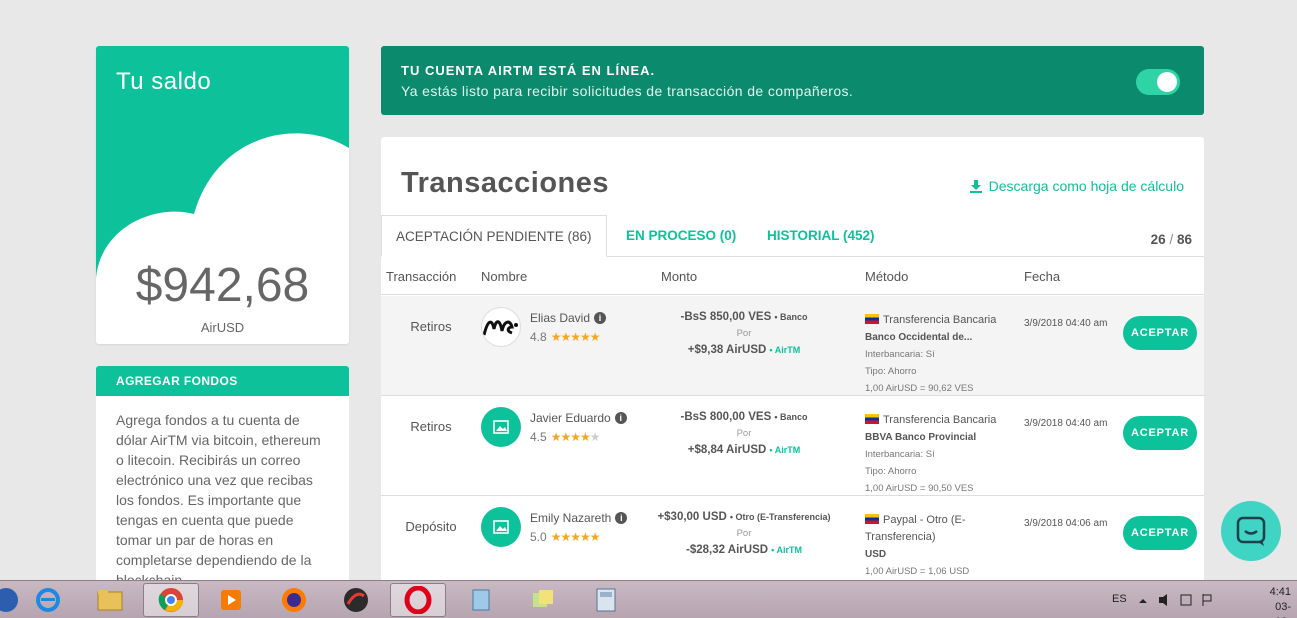 This screenshot has width=1297, height=618. I want to click on user-name-text: Elias David, so click(560, 318).